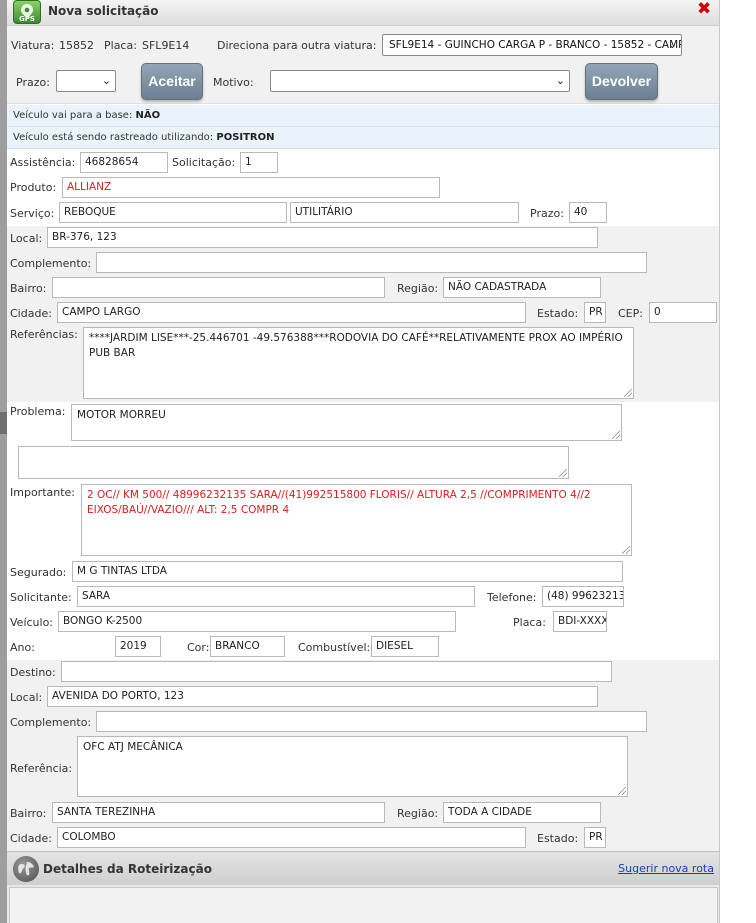  What do you see at coordinates (233, 82) in the screenshot?
I see `motivo-label: Motivo:` at bounding box center [233, 82].